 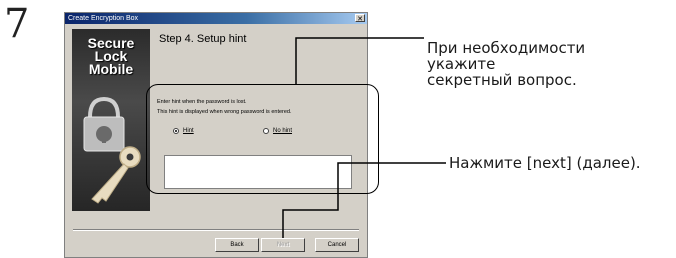 What do you see at coordinates (506, 48) in the screenshot?
I see `hint-note-line-1: При необходимости` at bounding box center [506, 48].